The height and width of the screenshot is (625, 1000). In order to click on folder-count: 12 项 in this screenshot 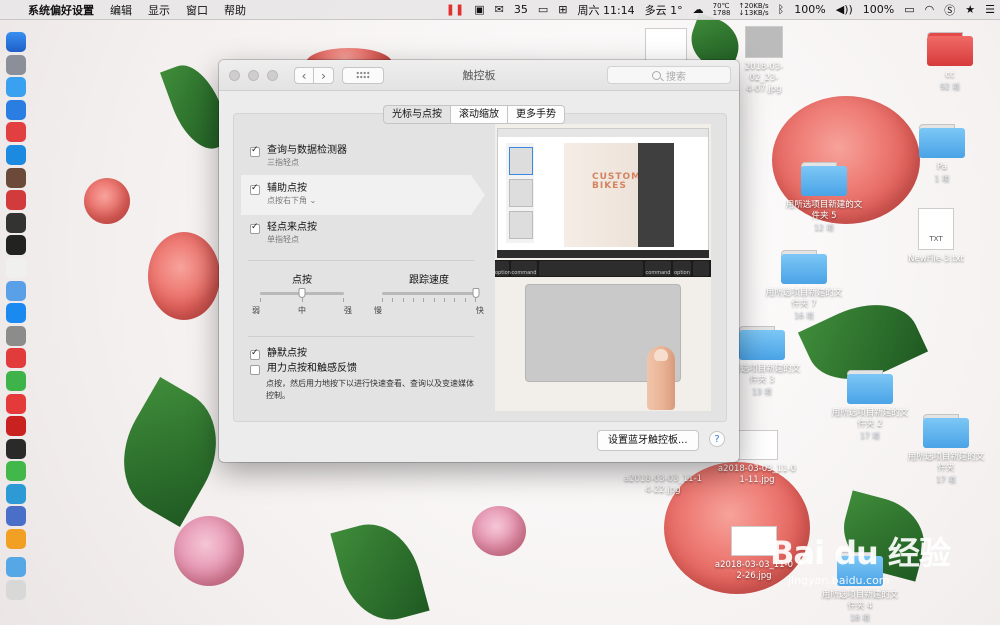, I will do `click(824, 227)`.